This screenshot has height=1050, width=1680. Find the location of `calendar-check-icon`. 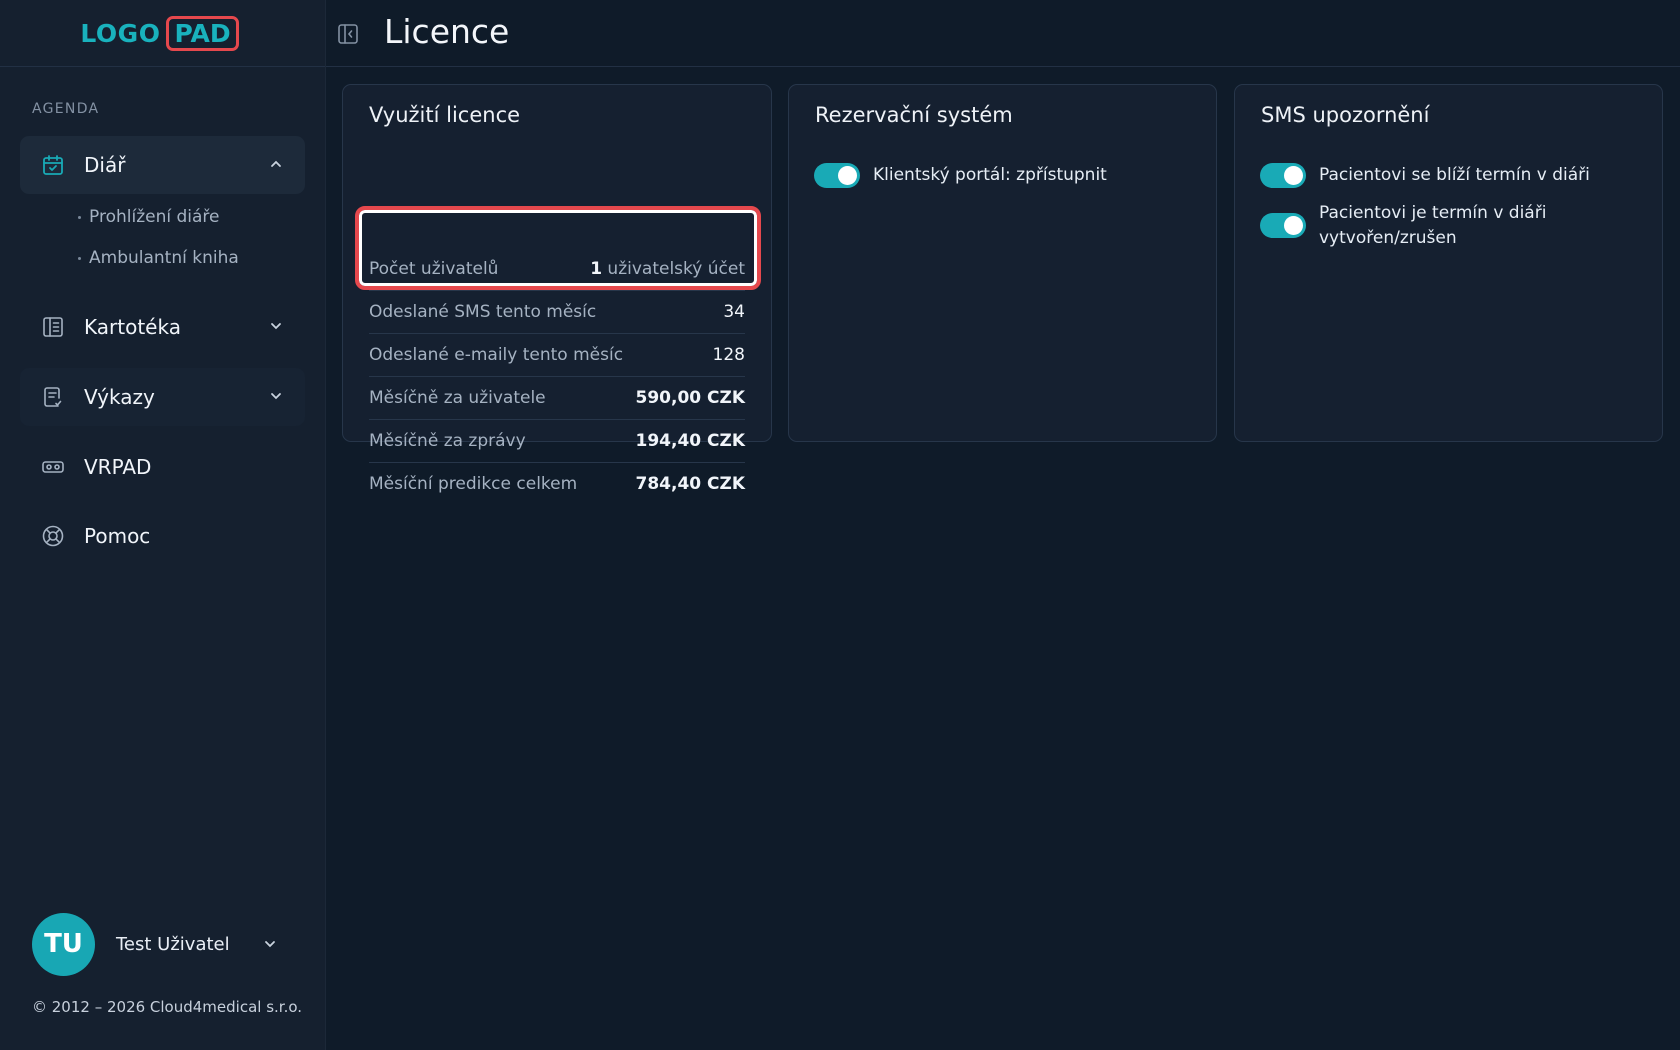

calendar-check-icon is located at coordinates (53, 165).